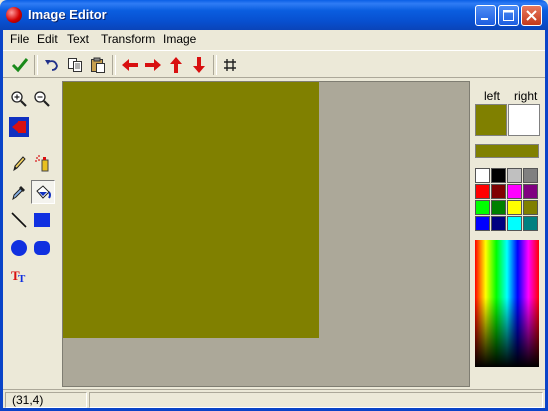  What do you see at coordinates (492, 96) in the screenshot?
I see `left-color-label: left` at bounding box center [492, 96].